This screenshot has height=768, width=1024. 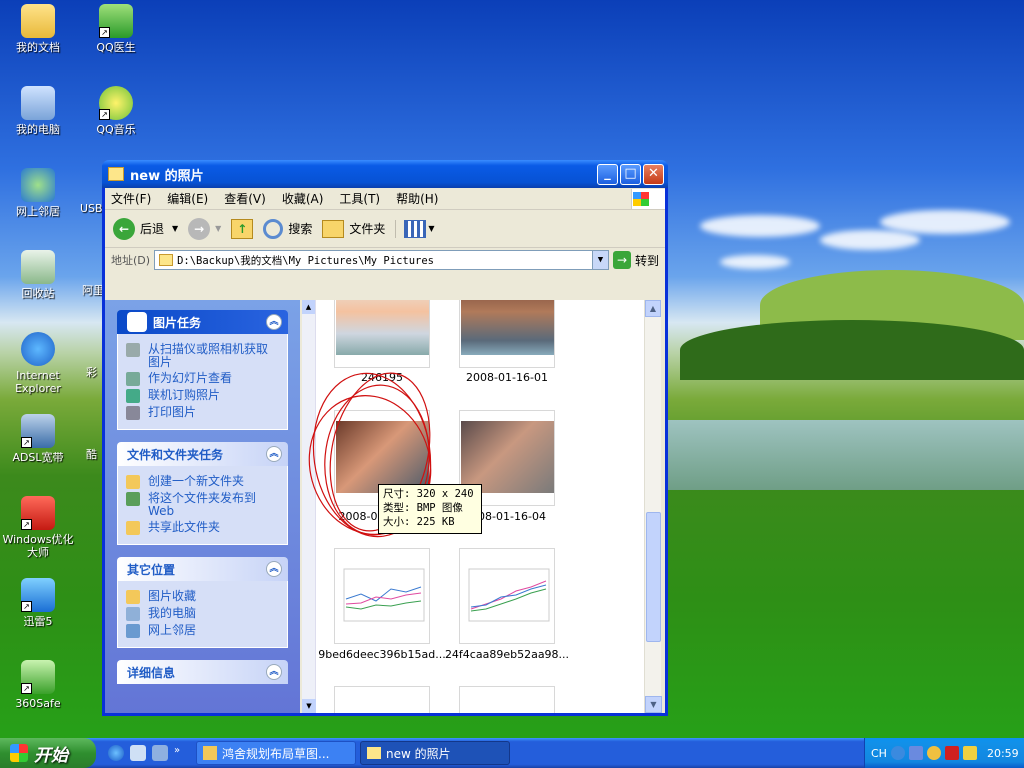 I want to click on vertical-scrollbar: ▲ ▼, so click(x=653, y=506).